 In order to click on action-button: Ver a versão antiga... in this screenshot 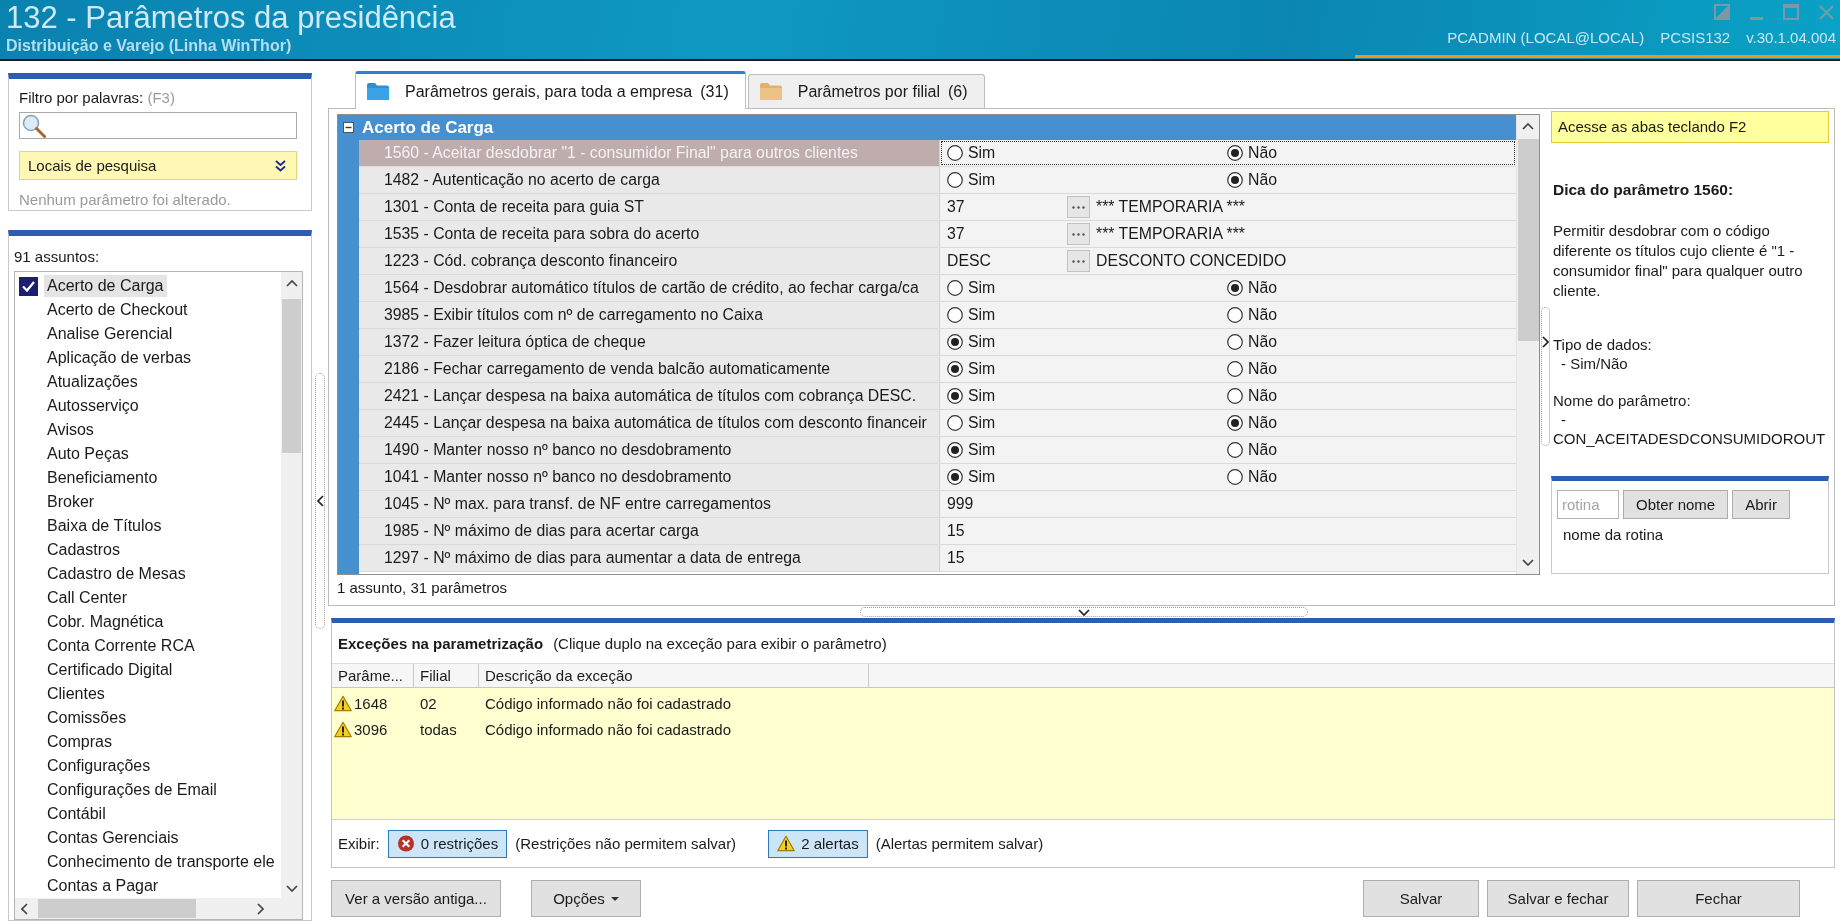, I will do `click(416, 898)`.